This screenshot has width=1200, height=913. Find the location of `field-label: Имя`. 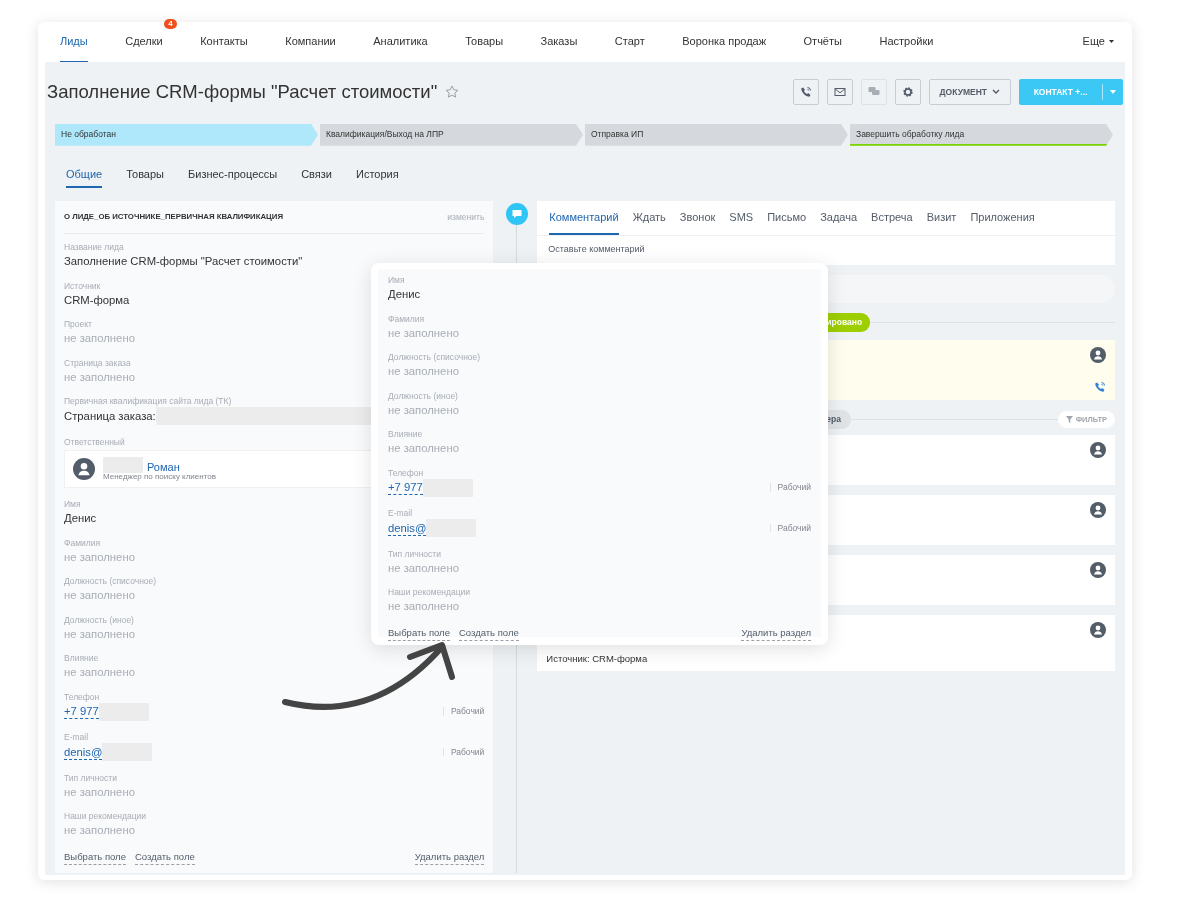

field-label: Имя is located at coordinates (72, 504).